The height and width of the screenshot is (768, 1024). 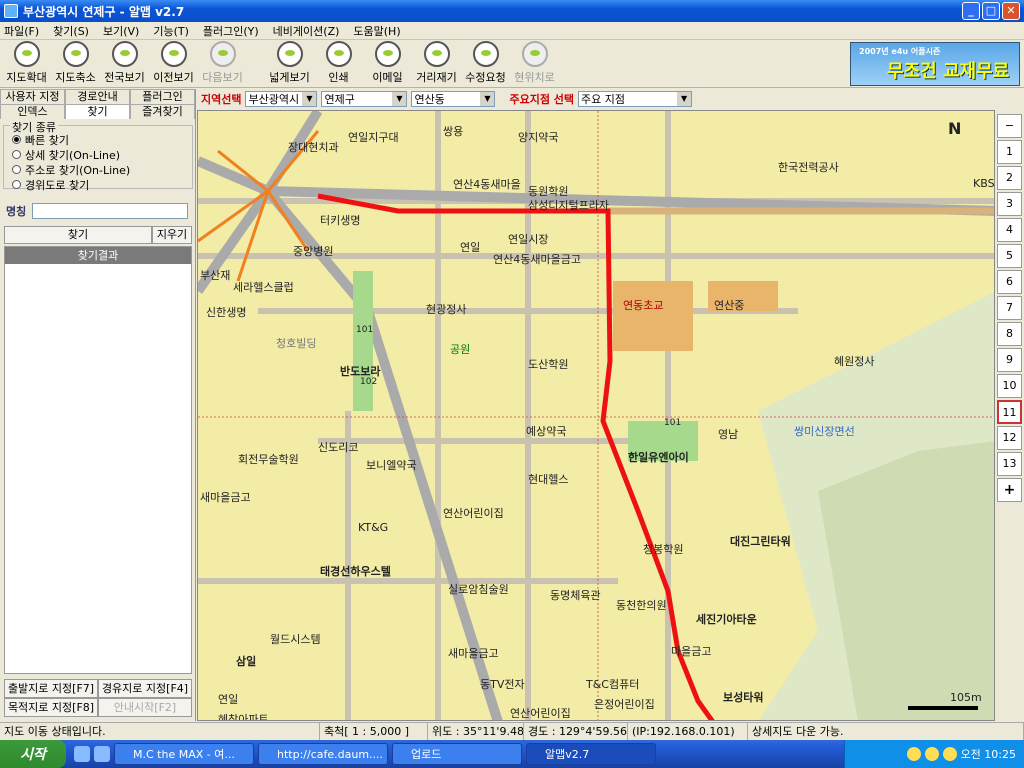 I want to click on map-label: 보니엘약국, so click(x=391, y=465).